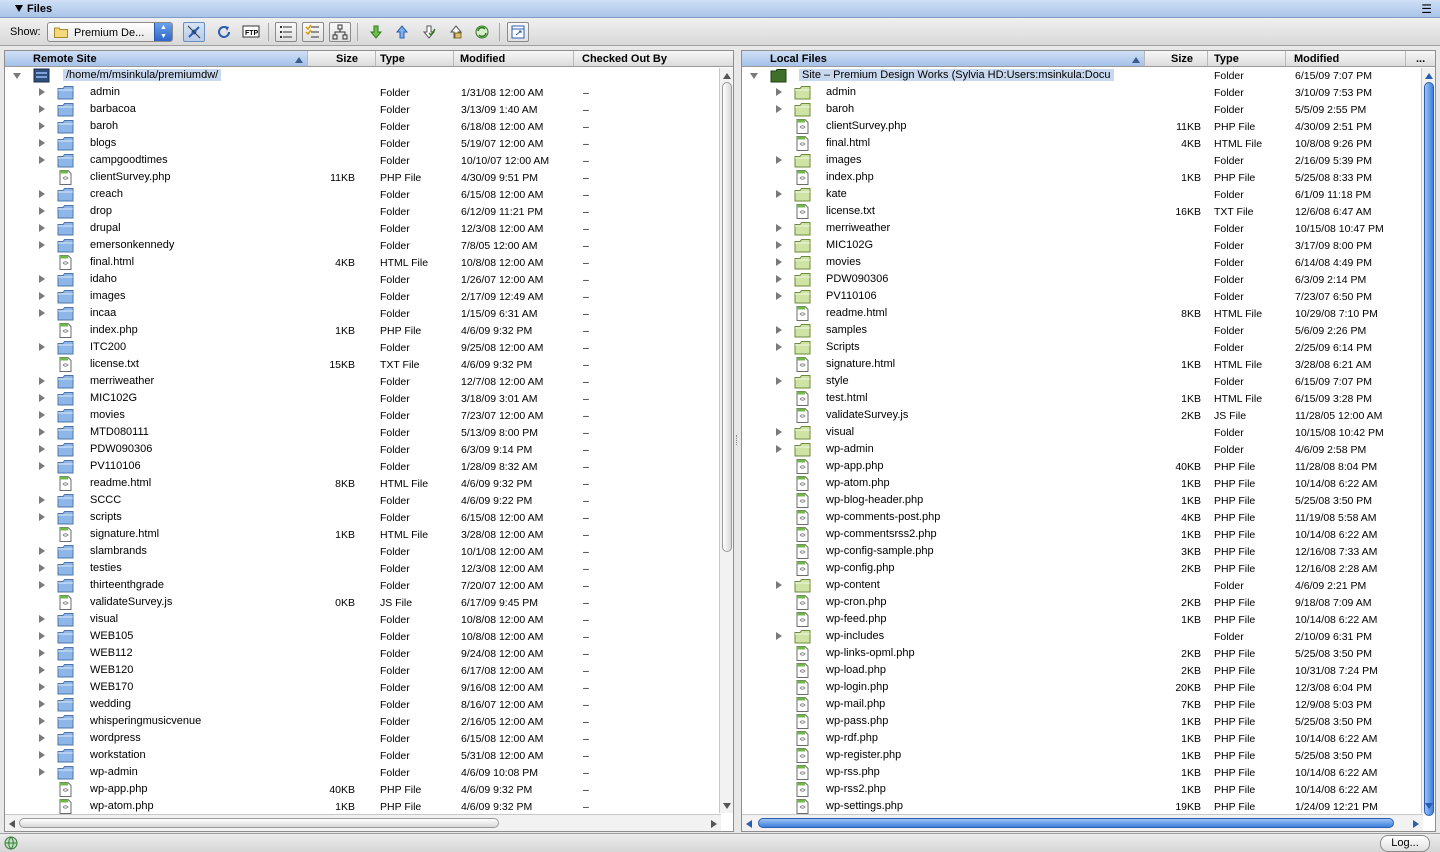  What do you see at coordinates (518, 32) in the screenshot?
I see `expand-button` at bounding box center [518, 32].